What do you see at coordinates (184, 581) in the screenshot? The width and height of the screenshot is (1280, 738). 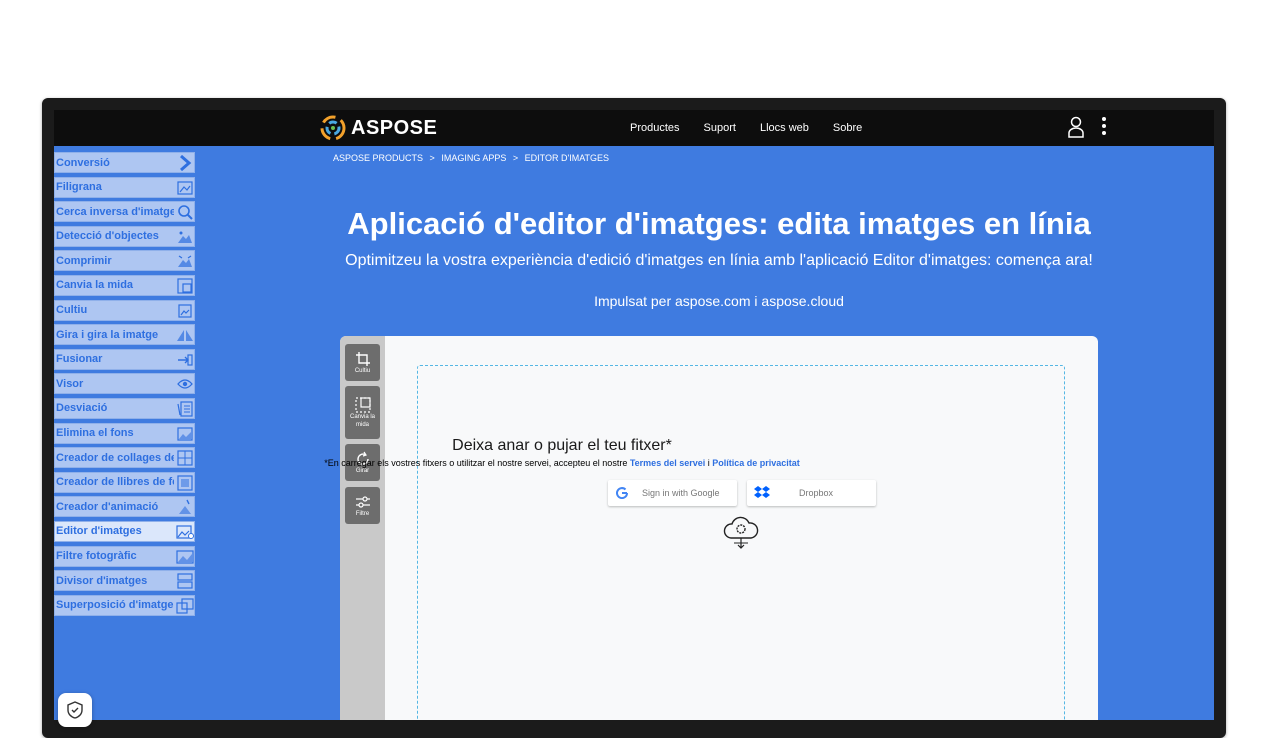 I see `image-splitter-icon` at bounding box center [184, 581].